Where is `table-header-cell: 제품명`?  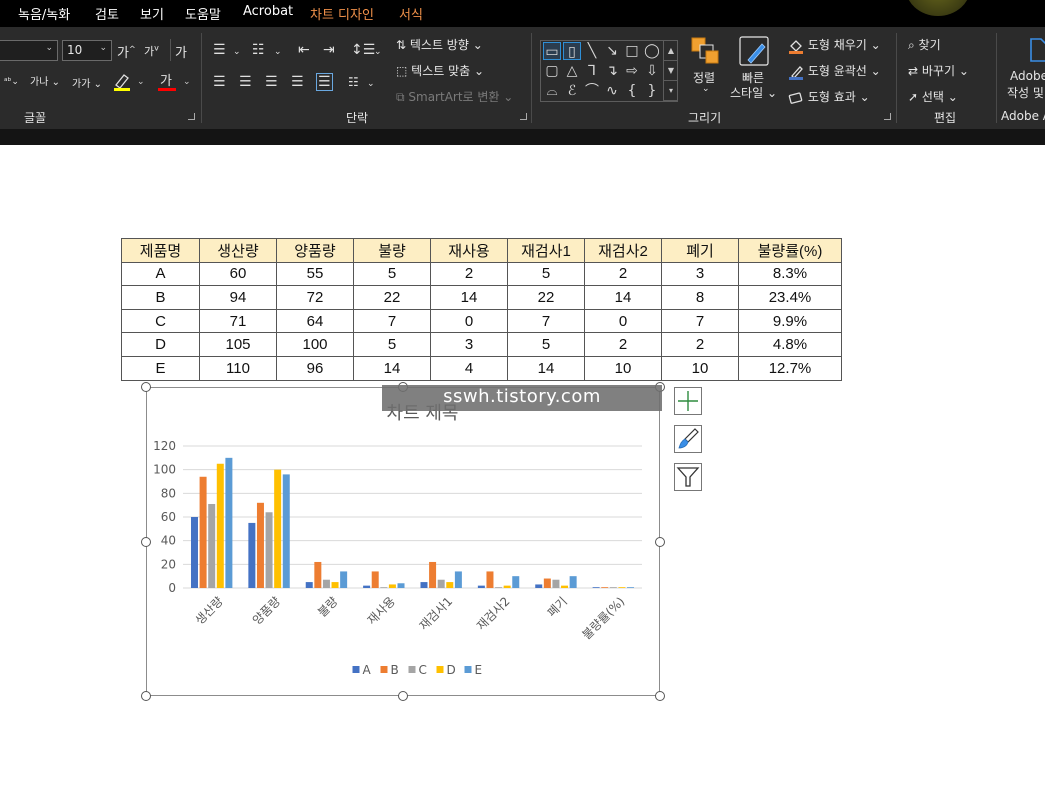 table-header-cell: 제품명 is located at coordinates (160, 250).